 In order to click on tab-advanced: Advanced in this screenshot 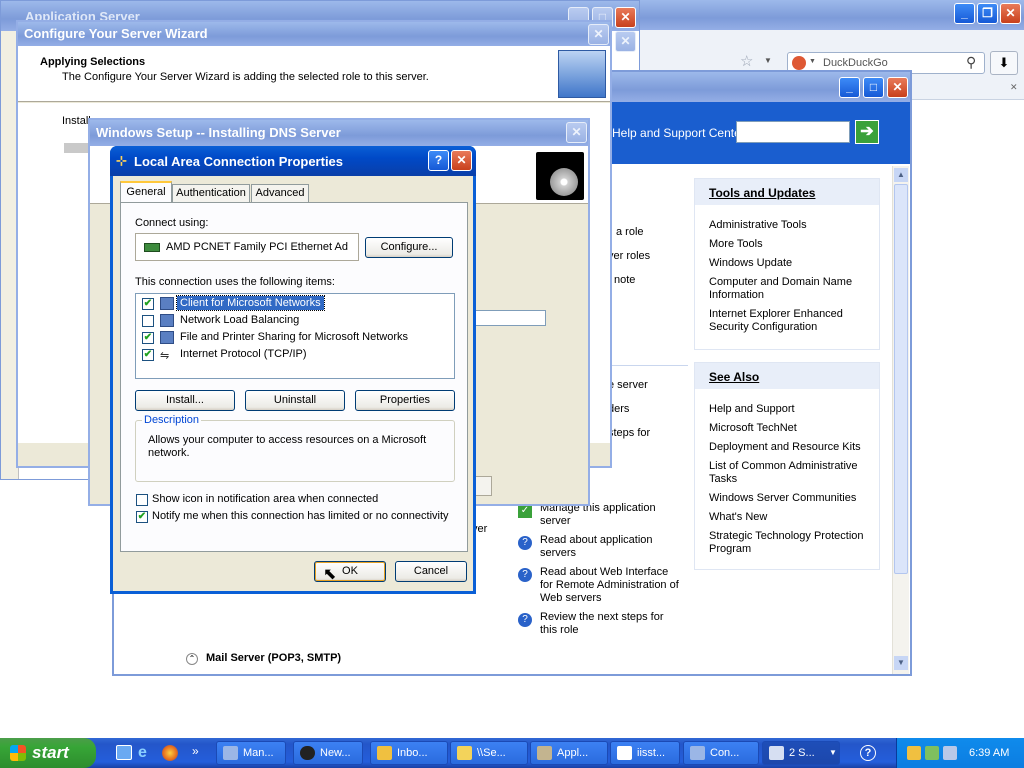, I will do `click(280, 193)`.